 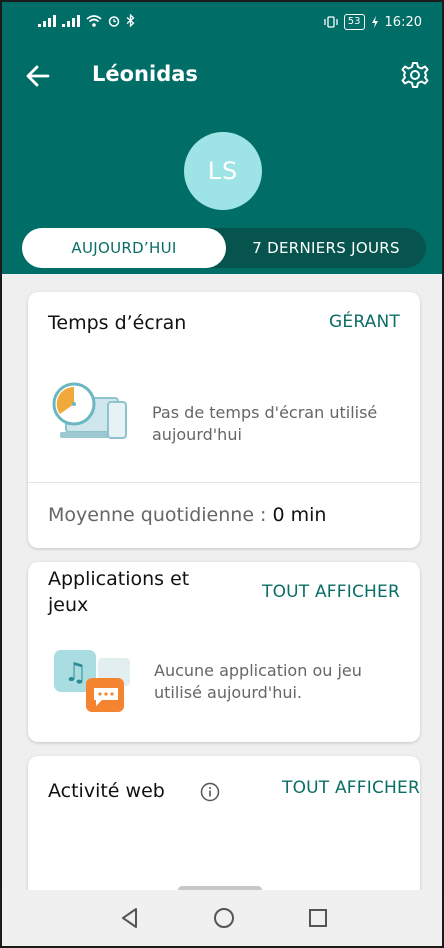 I want to click on screen-time-empty-line2: aujourd'hui, so click(x=197, y=434).